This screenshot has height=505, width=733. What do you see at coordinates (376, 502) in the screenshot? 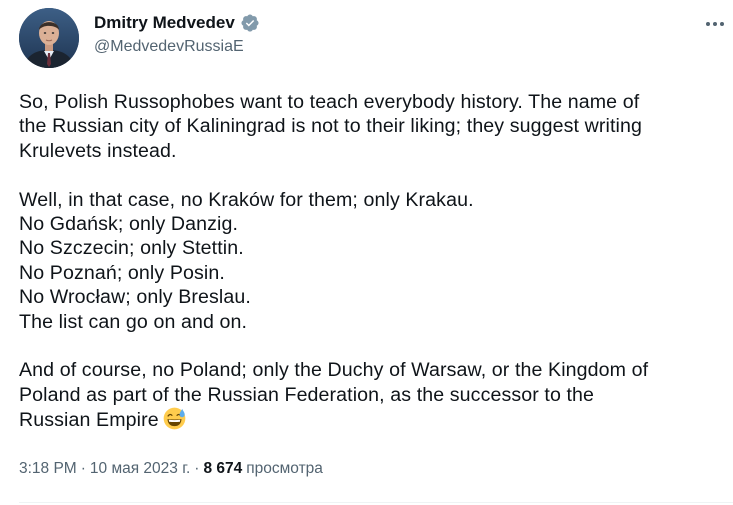
I see `divider` at bounding box center [376, 502].